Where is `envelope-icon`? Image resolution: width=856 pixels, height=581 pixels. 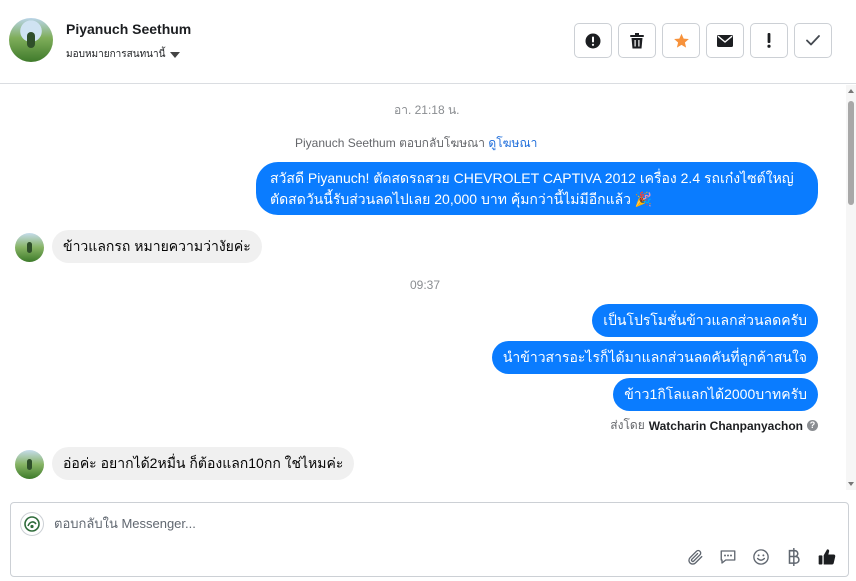 envelope-icon is located at coordinates (725, 40).